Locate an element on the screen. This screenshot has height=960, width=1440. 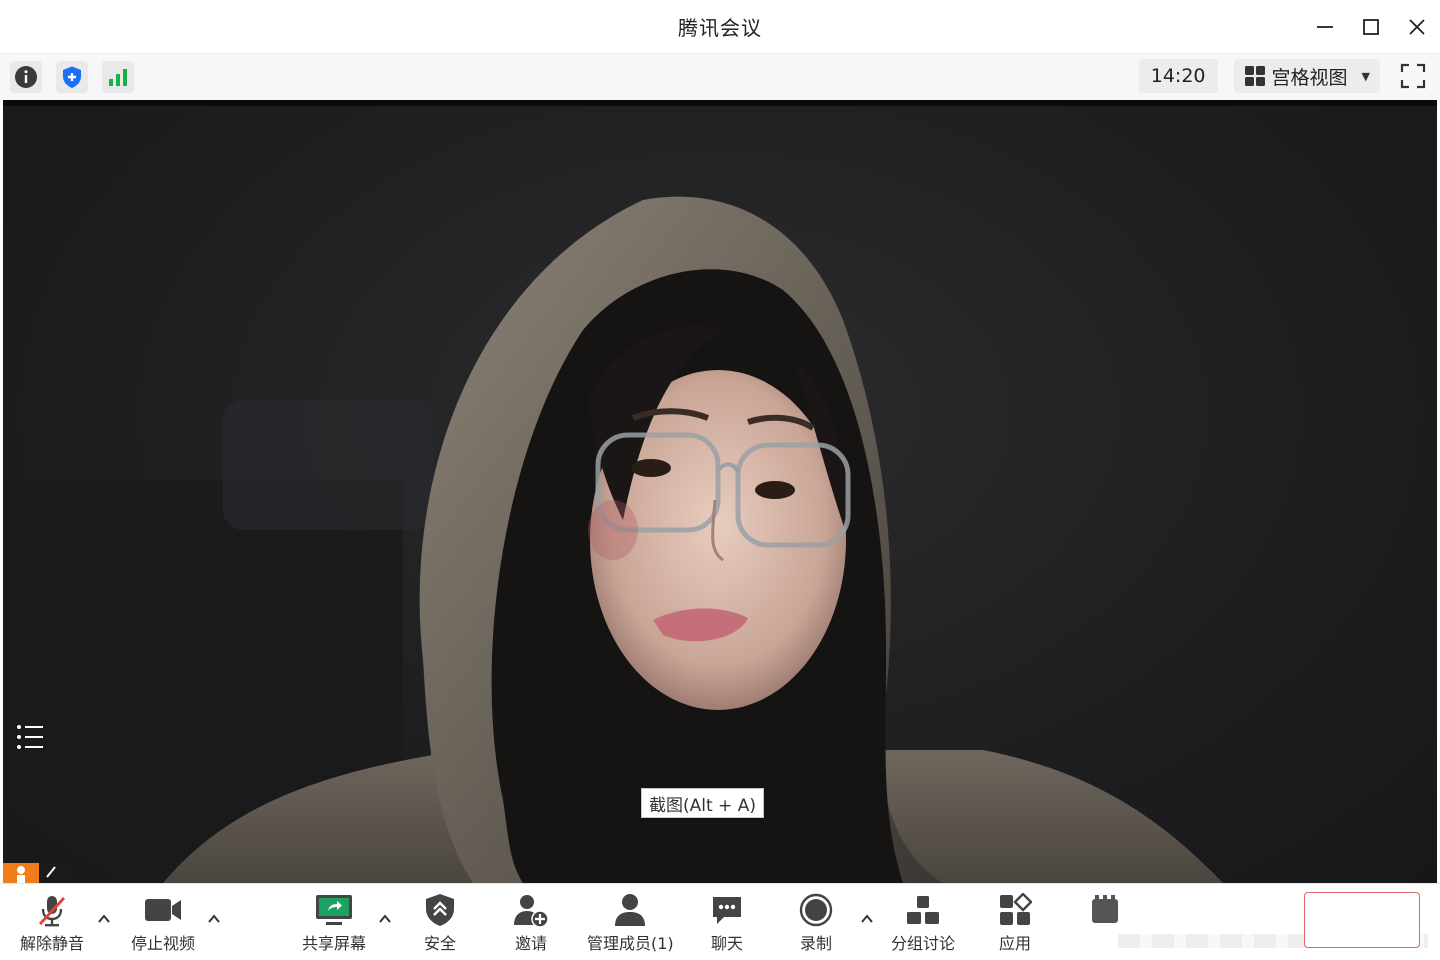
record-icon is located at coordinates (816, 910).